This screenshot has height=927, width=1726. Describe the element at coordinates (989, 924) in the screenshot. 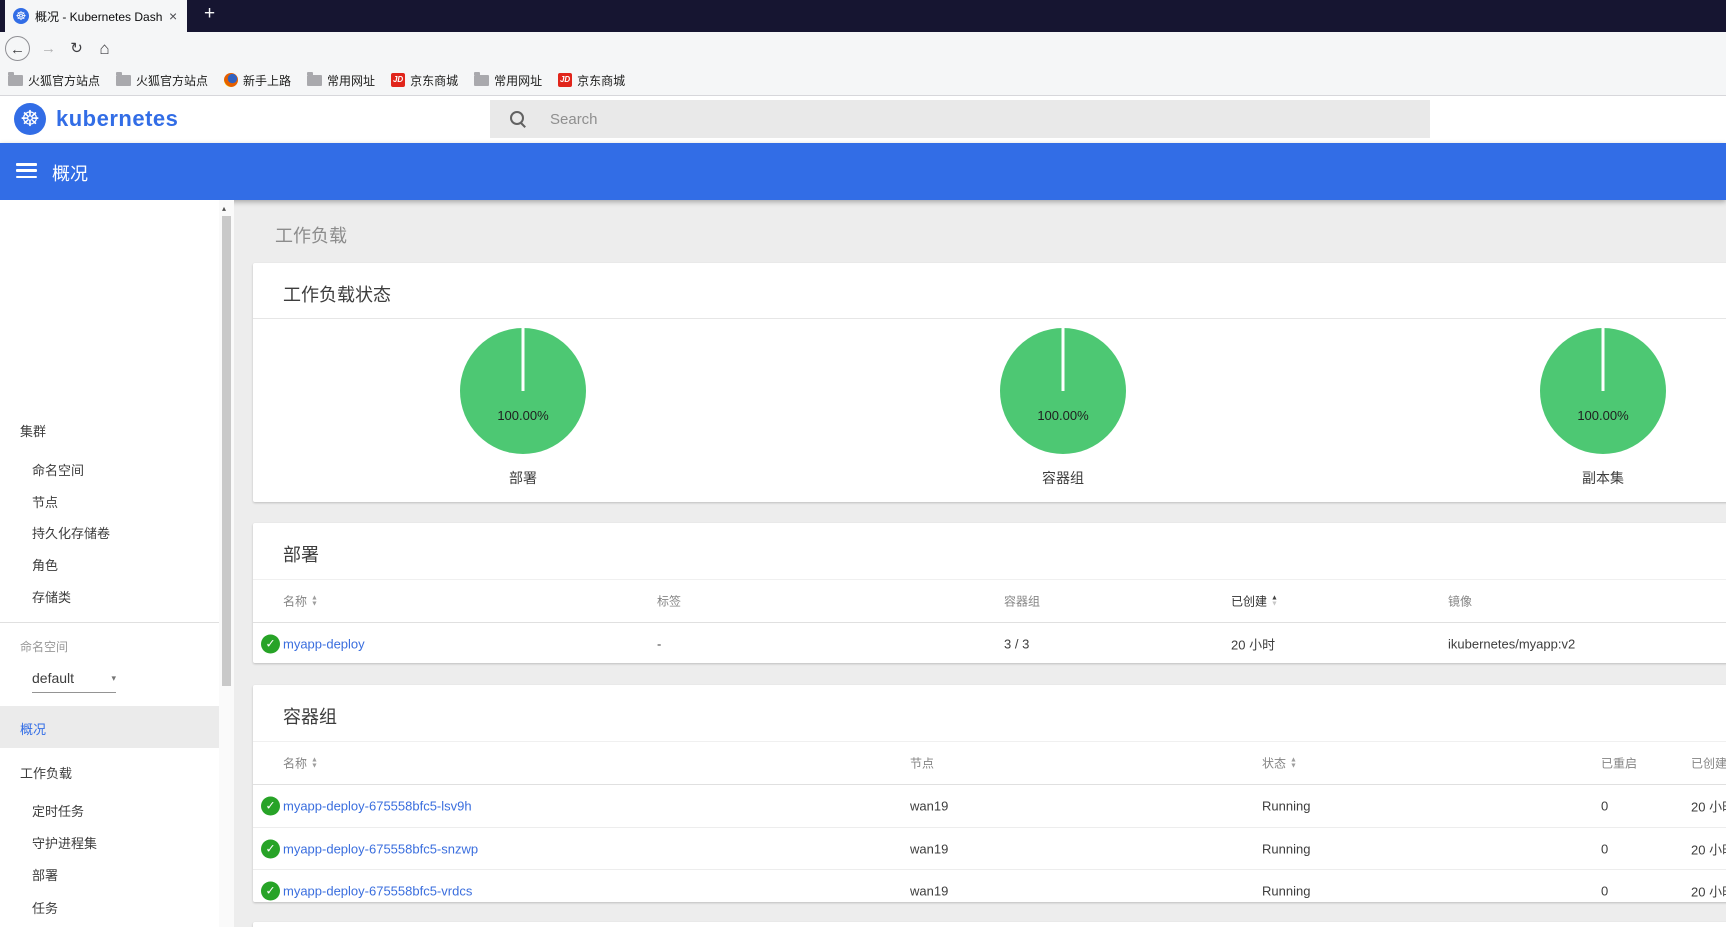

I see `next-card-clipped` at that location.